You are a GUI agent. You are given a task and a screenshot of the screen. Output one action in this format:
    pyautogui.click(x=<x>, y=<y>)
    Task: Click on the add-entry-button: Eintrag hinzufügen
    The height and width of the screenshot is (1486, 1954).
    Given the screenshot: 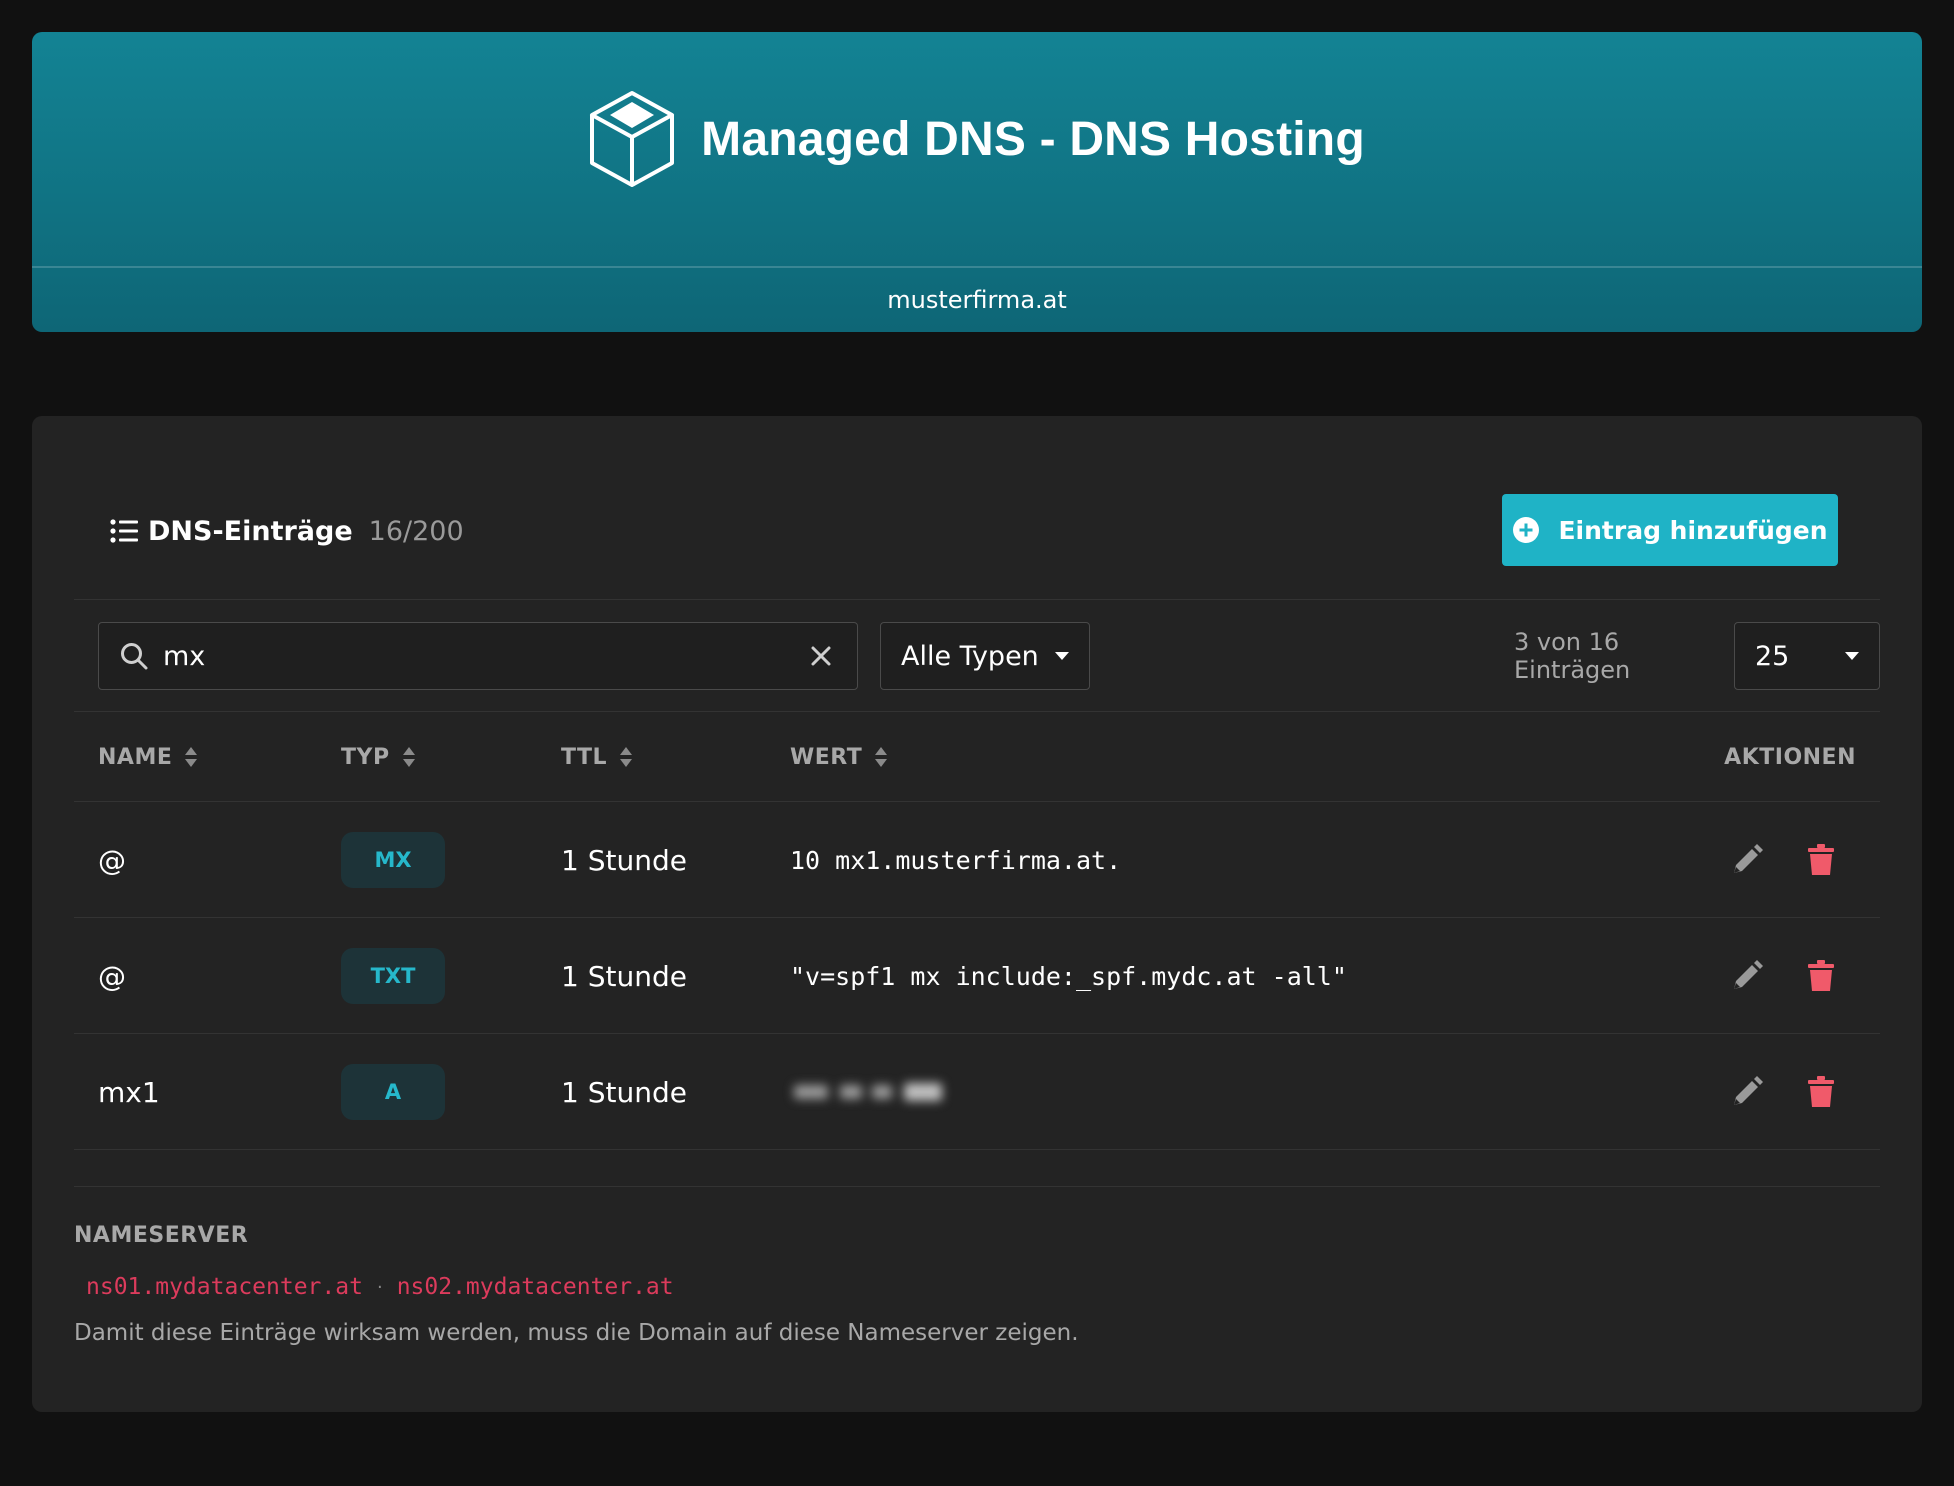 What is the action you would take?
    pyautogui.click(x=1670, y=530)
    